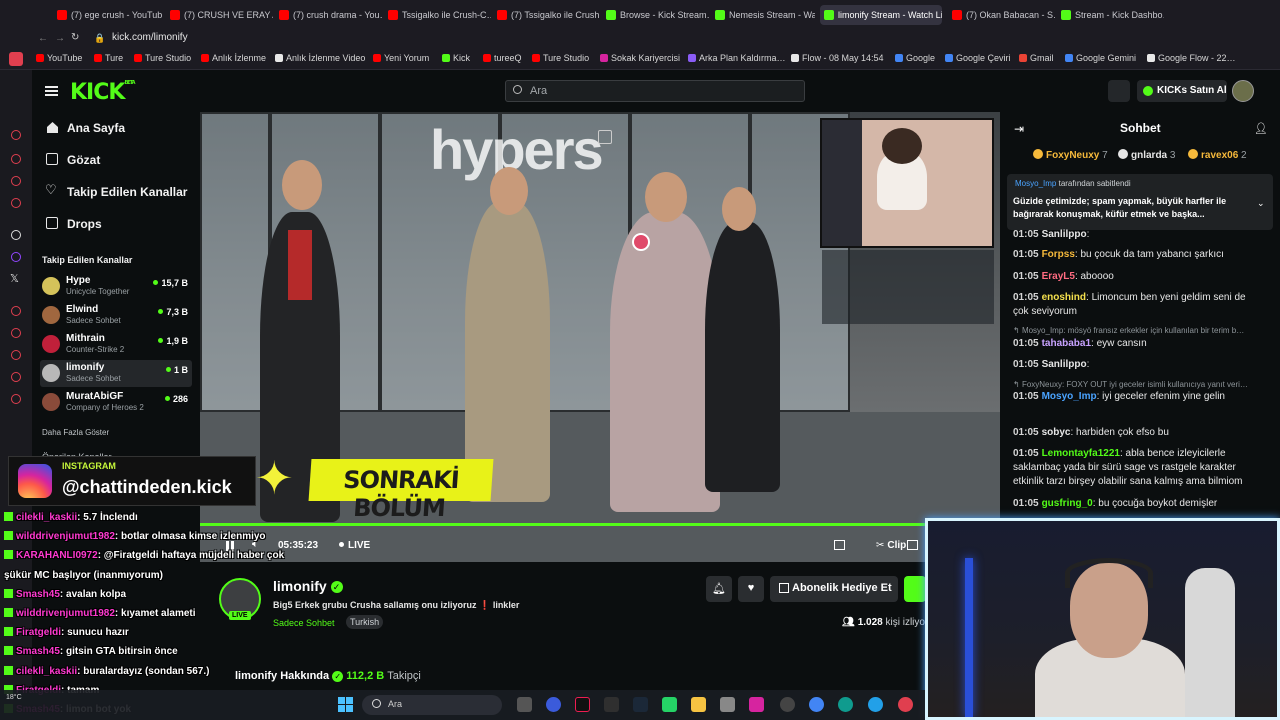 The height and width of the screenshot is (720, 1280). Describe the element at coordinates (16, 59) in the screenshot. I see `home-rail-icon` at that location.